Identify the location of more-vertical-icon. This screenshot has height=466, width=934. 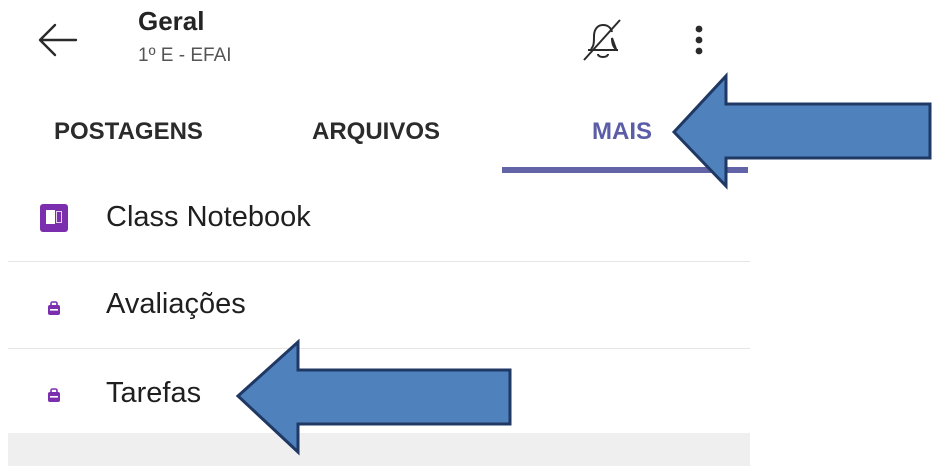
(699, 40).